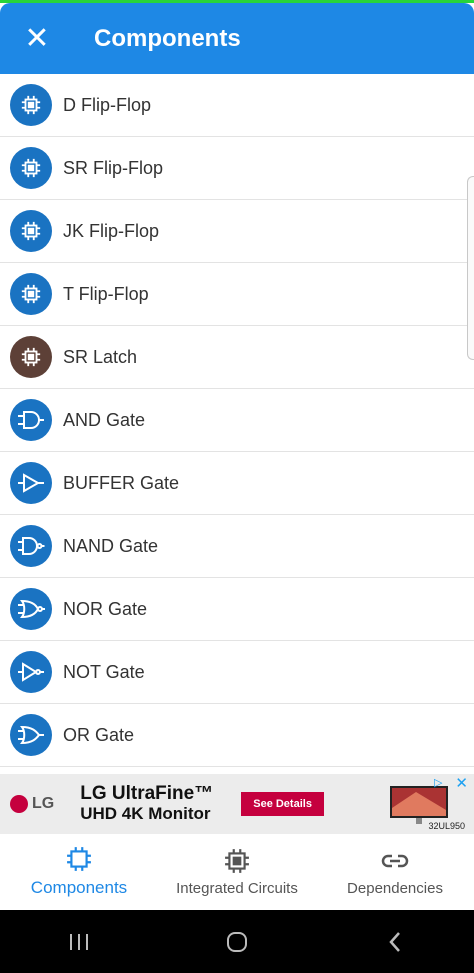  What do you see at coordinates (31, 609) in the screenshot?
I see `nor-gate-icon` at bounding box center [31, 609].